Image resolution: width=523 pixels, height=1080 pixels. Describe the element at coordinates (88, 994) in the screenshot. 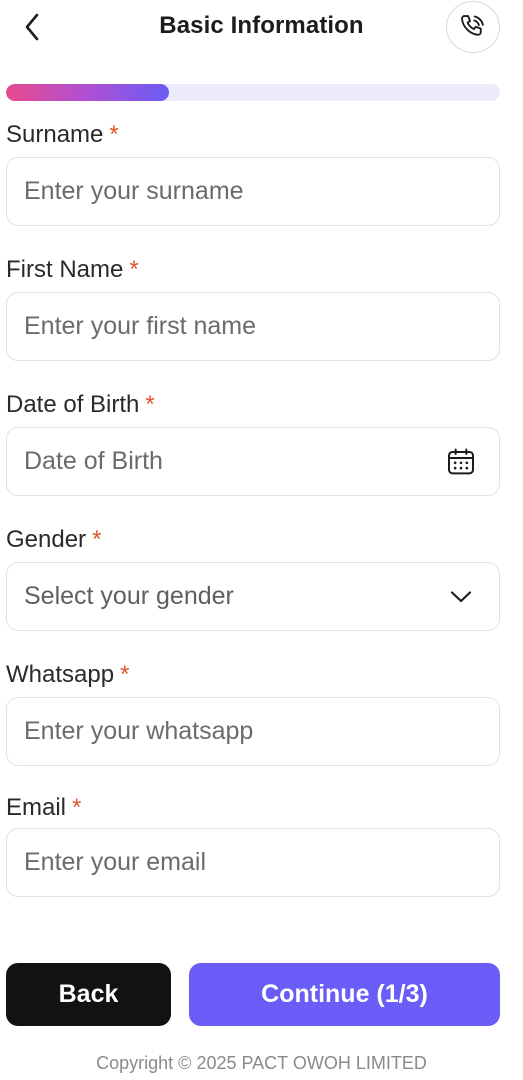

I see `back-step-button: Back` at that location.